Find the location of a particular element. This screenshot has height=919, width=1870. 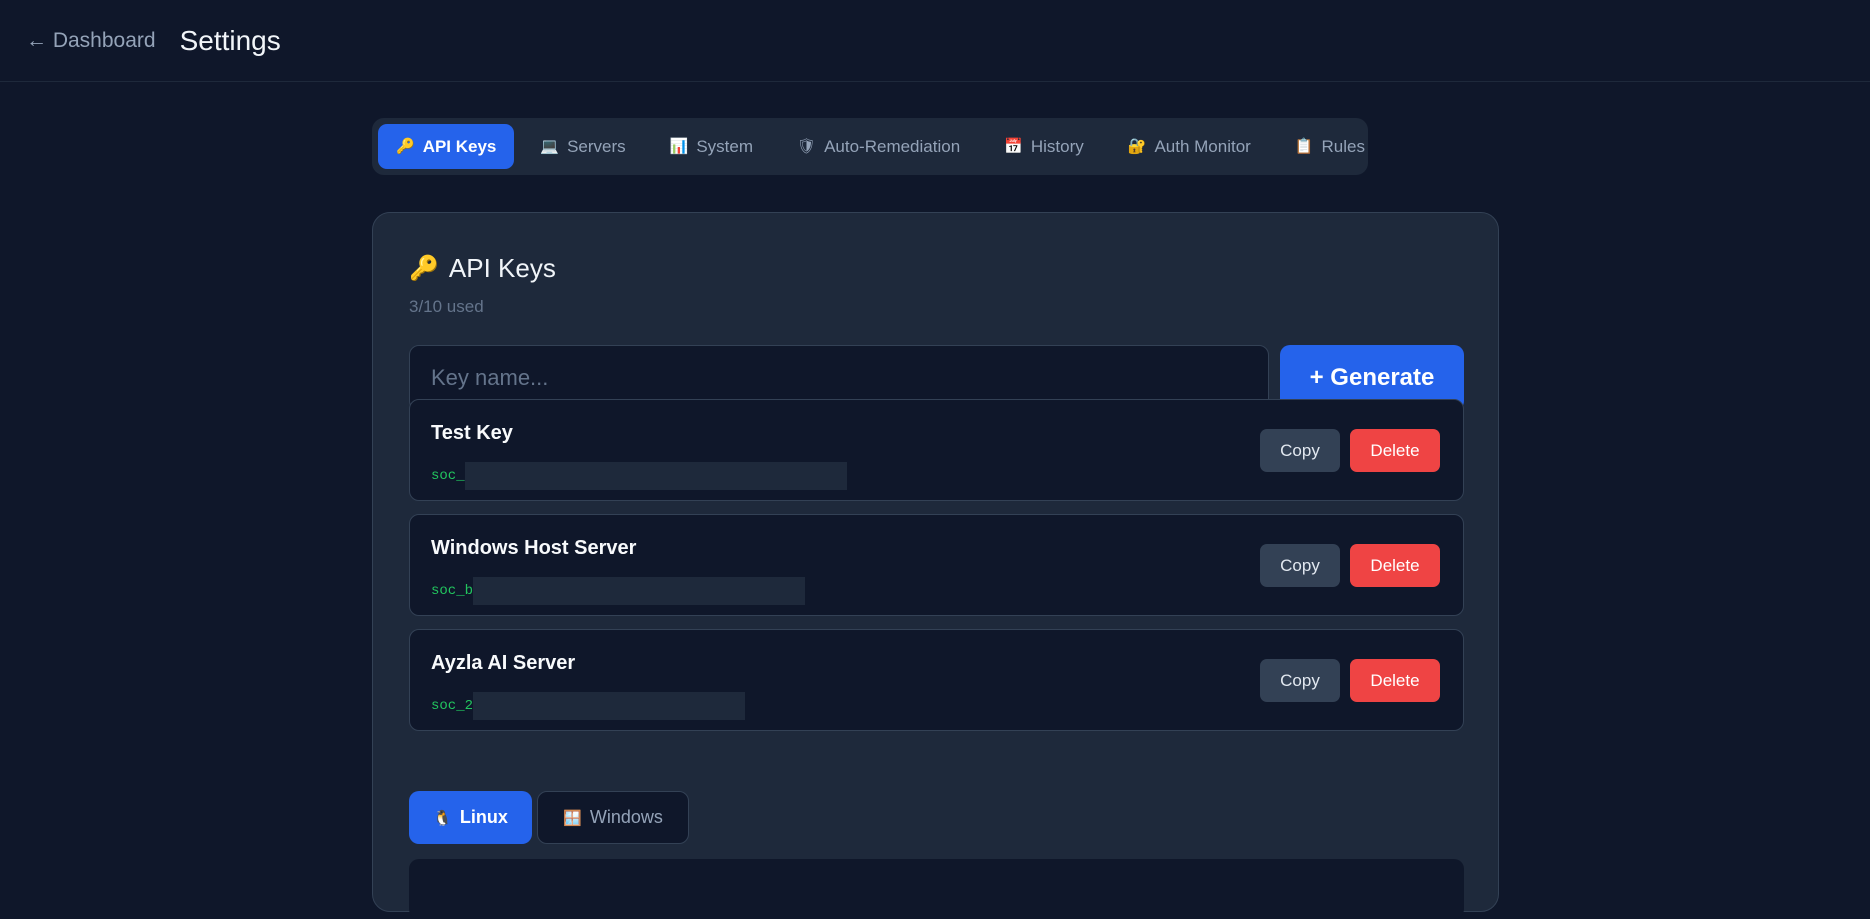

tab-auto-remediation: 🛡 Auto-Remediation is located at coordinates (878, 146).